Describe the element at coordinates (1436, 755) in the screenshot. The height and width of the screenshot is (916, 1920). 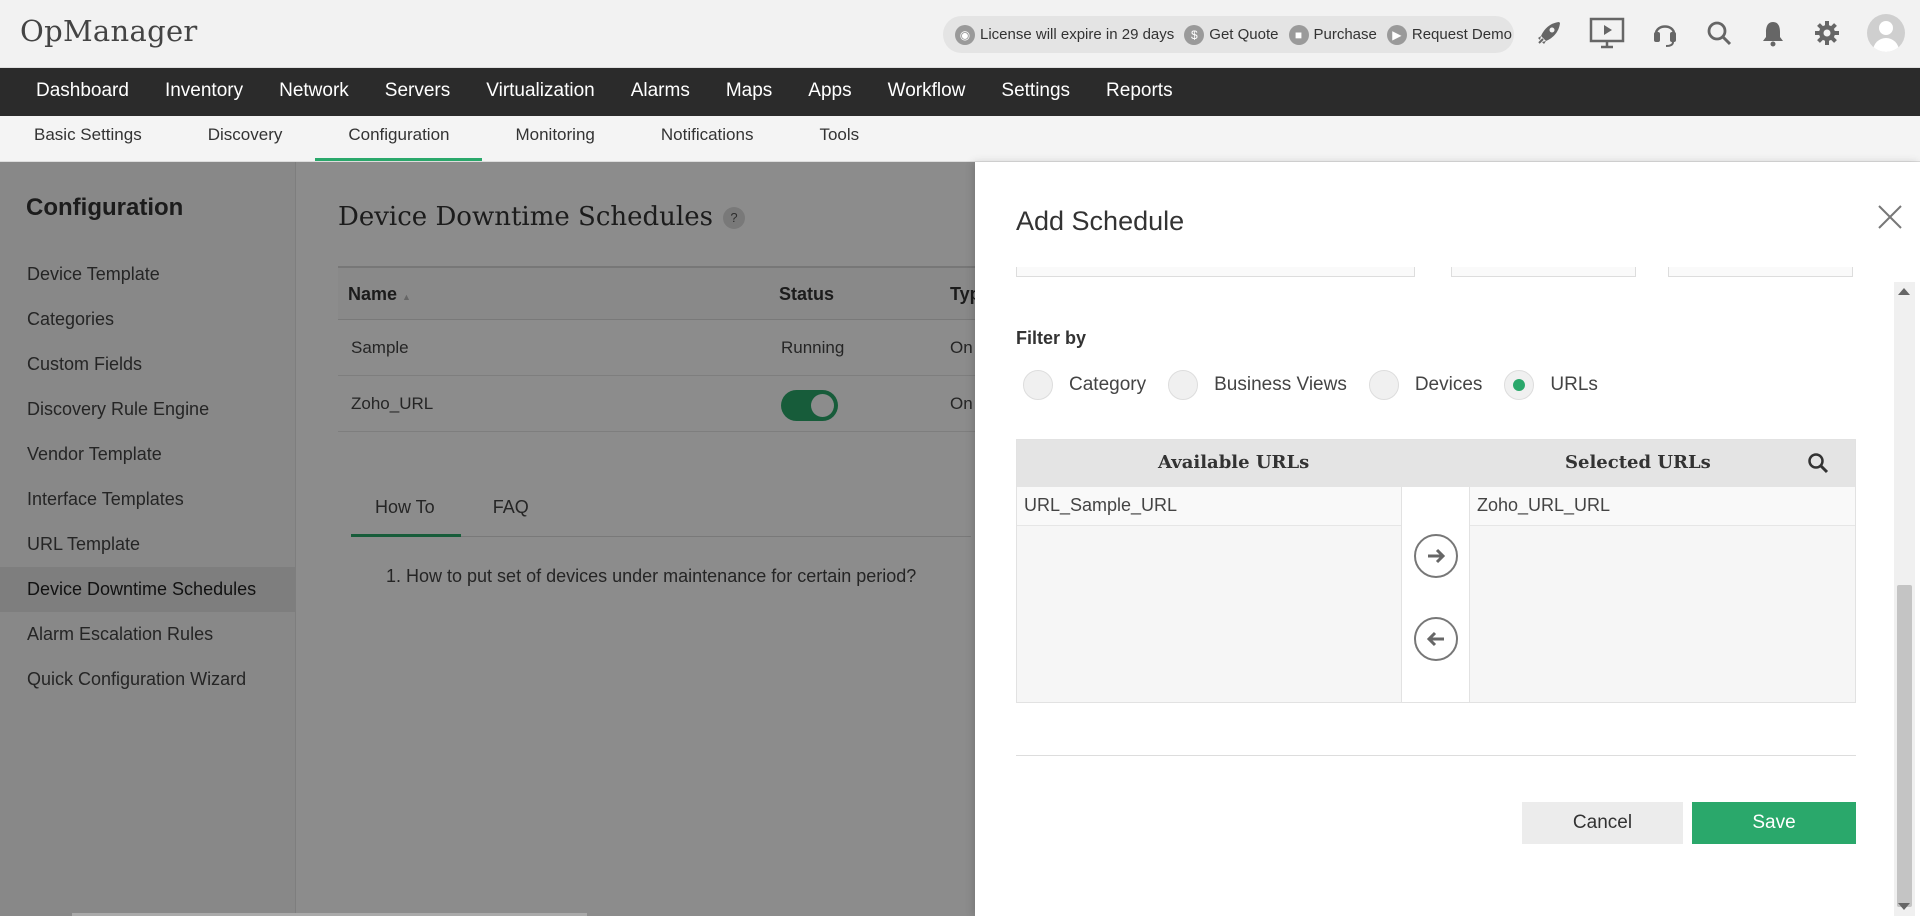
I see `dialog-divider` at that location.